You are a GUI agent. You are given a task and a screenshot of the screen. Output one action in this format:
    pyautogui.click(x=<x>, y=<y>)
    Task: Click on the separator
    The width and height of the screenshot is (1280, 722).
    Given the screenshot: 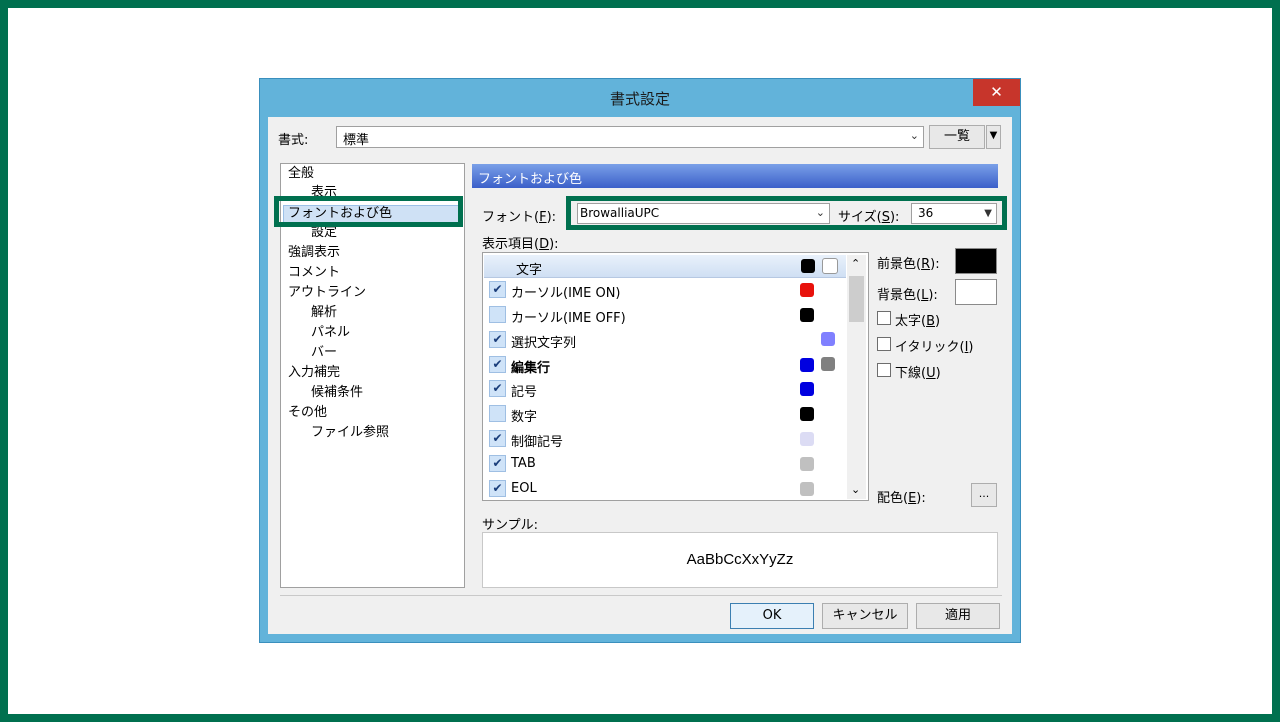 What is the action you would take?
    pyautogui.click(x=641, y=595)
    